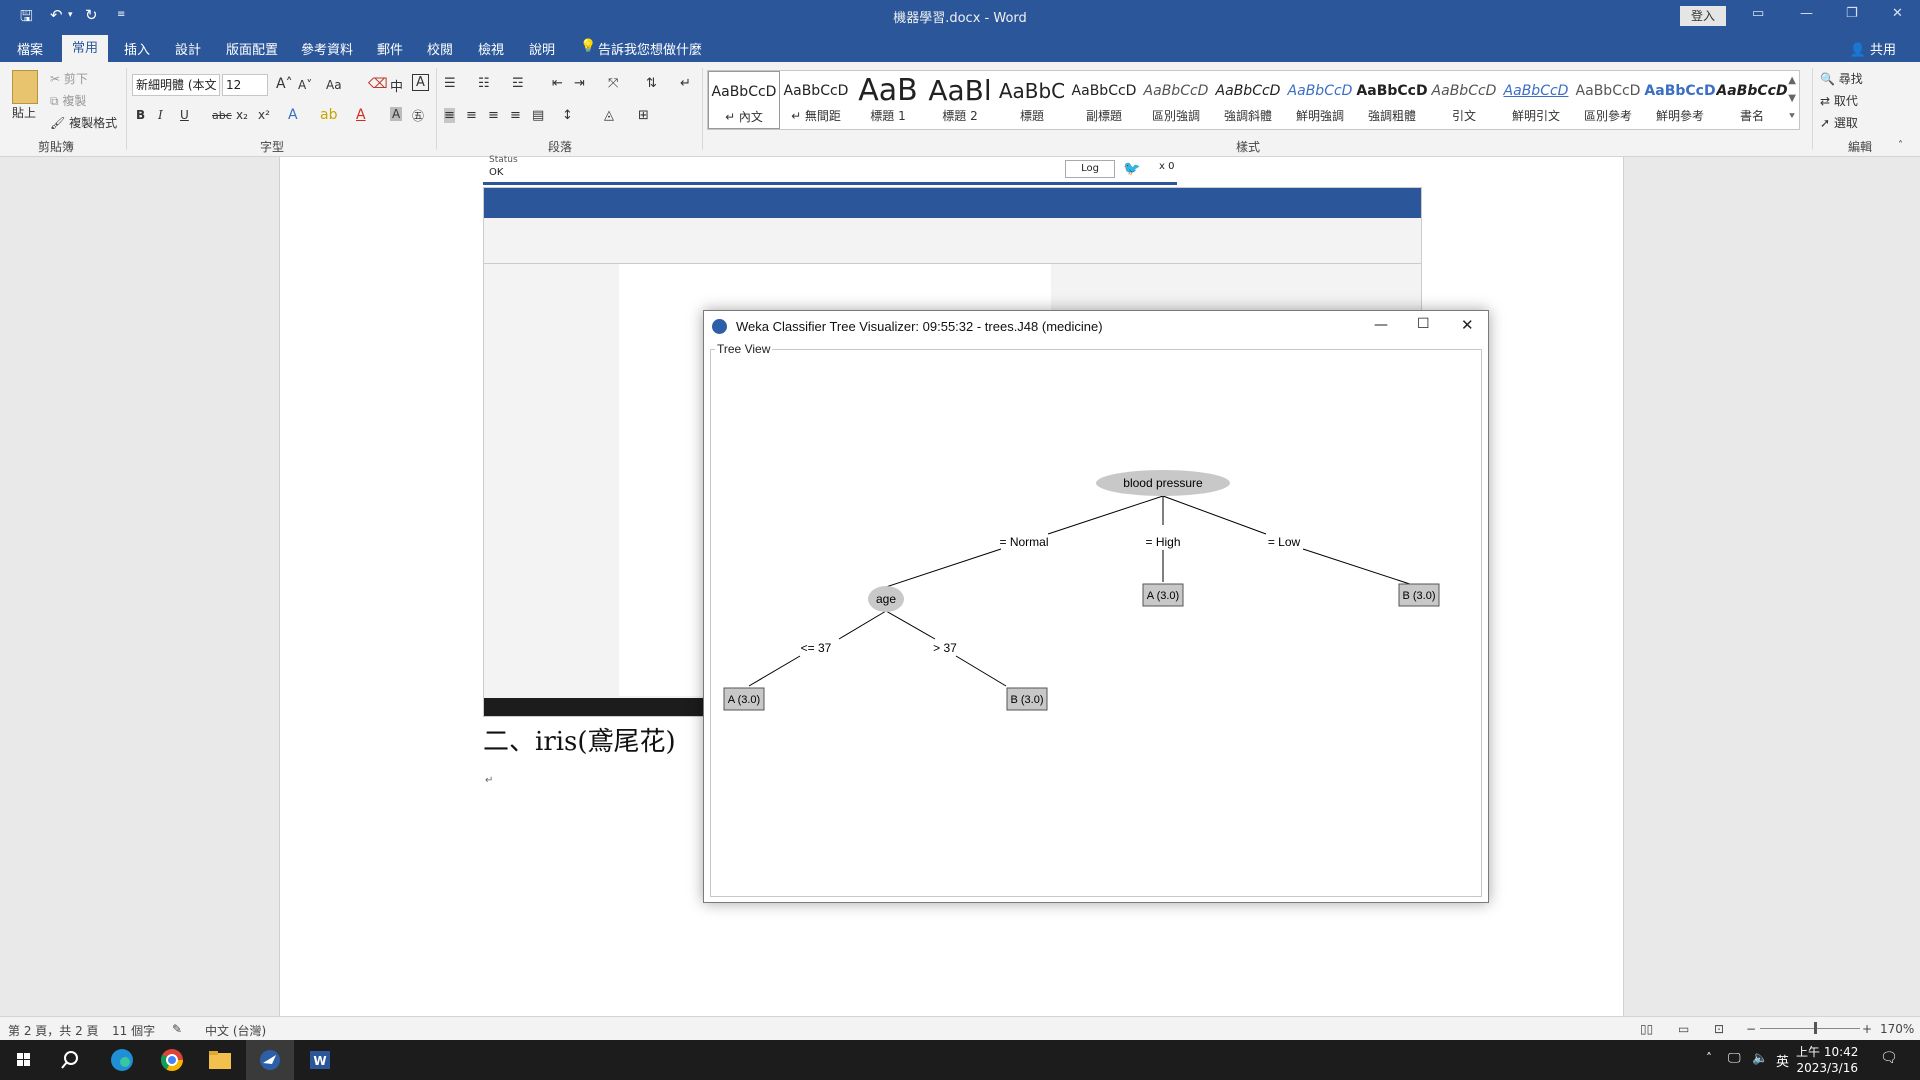  Describe the element at coordinates (1751, 1029) in the screenshot. I see `zoom-out-icon: −` at that location.